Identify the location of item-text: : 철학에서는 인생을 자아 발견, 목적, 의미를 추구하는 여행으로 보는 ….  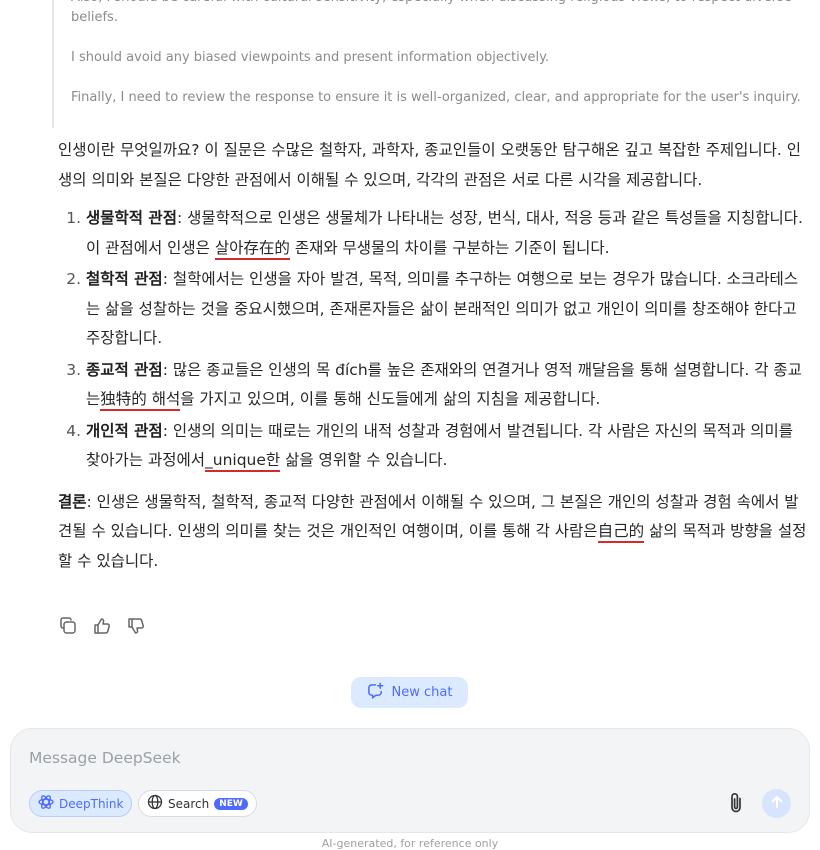
(442, 308).